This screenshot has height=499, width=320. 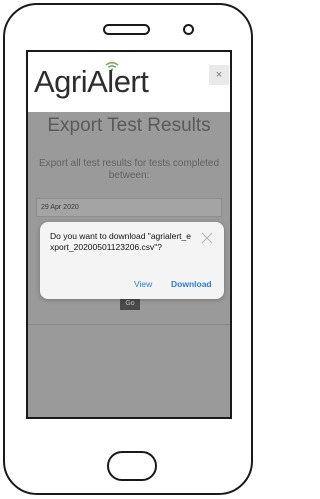 I want to click on export-title: Export Test Results, so click(x=129, y=125).